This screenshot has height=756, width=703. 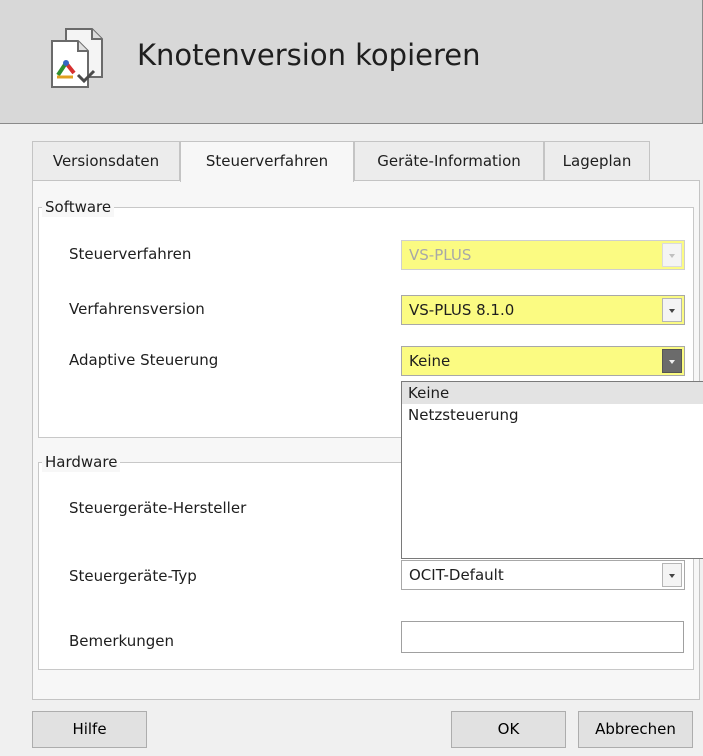 I want to click on adaptive-steuerung-dropdown-button, so click(x=672, y=361).